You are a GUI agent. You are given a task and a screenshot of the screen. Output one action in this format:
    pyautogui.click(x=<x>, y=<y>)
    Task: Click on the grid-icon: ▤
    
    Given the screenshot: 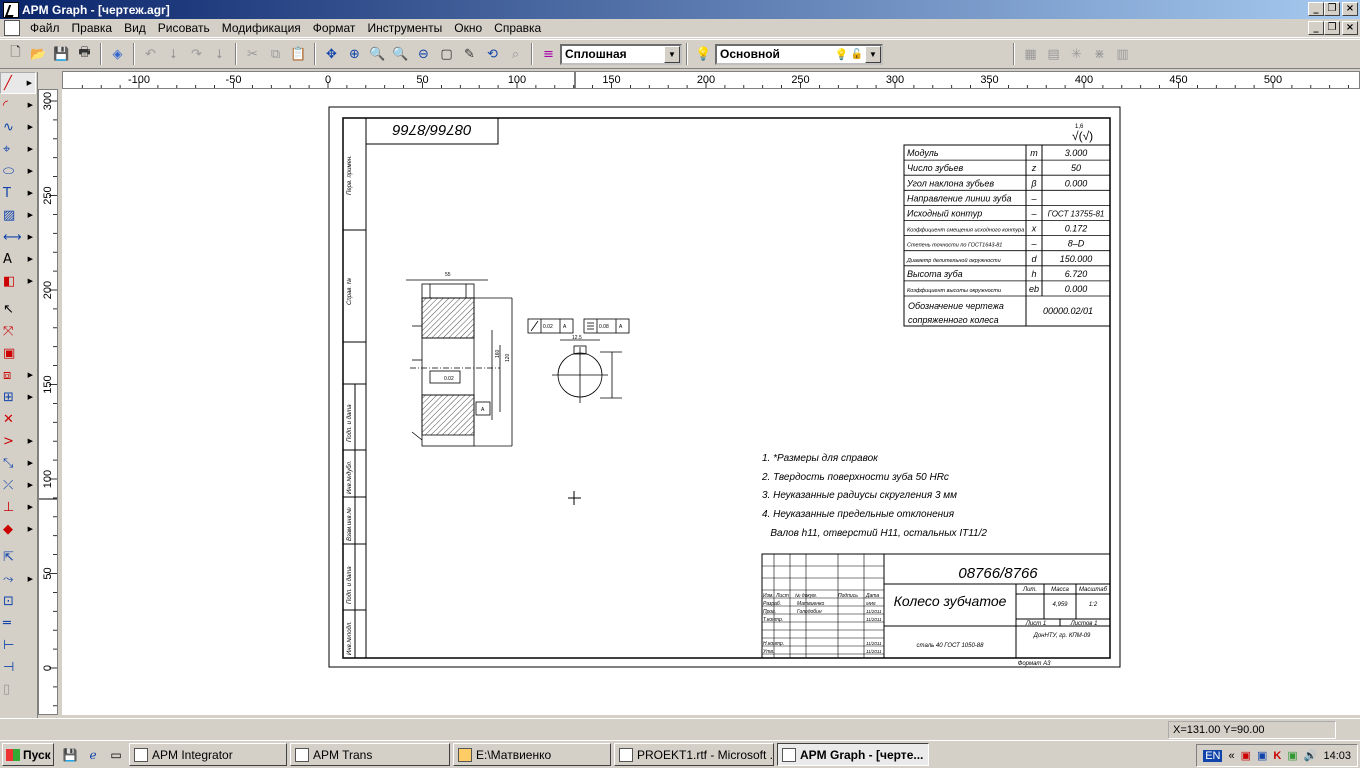 What is the action you would take?
    pyautogui.click(x=1053, y=54)
    